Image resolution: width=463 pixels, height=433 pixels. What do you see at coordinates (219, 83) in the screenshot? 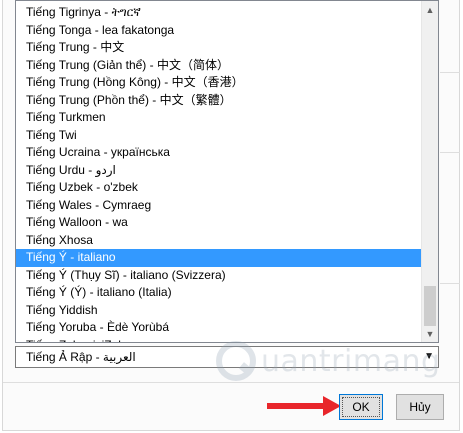
I see `list-item: Tiếng Trung (Hồng Kông) - 中文（香港）` at bounding box center [219, 83].